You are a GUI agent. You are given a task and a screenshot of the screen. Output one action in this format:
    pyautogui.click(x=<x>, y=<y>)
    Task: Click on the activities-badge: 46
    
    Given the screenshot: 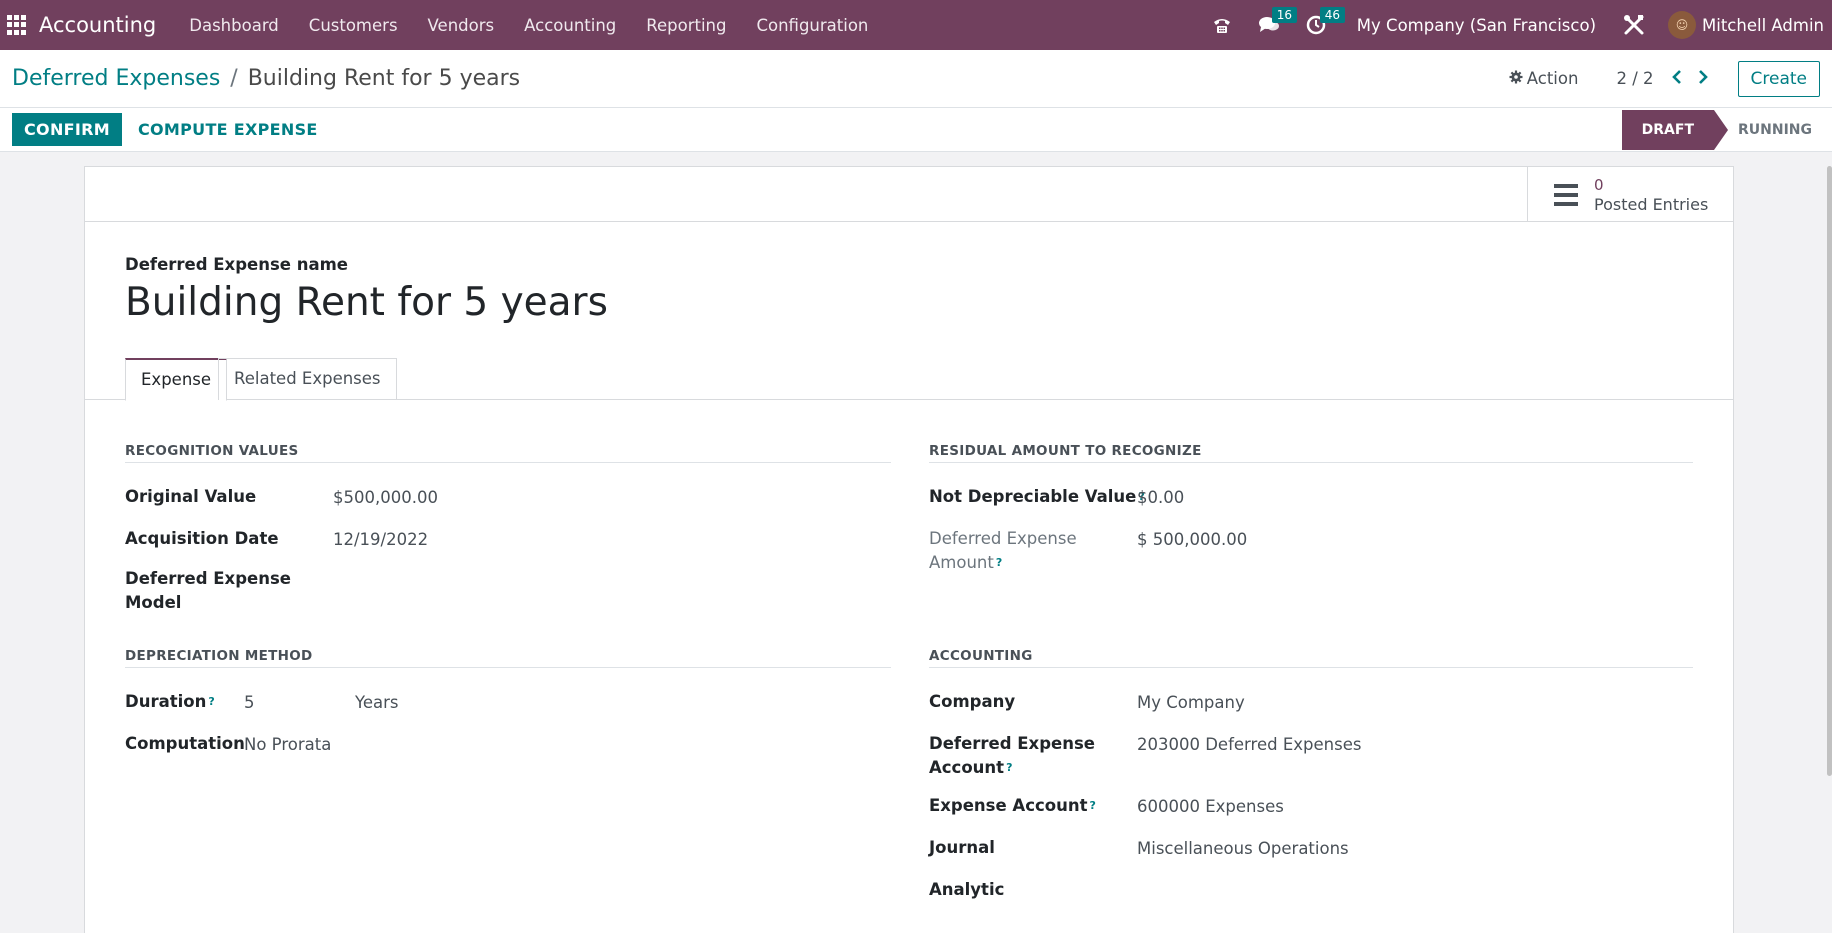 What is the action you would take?
    pyautogui.click(x=1332, y=15)
    